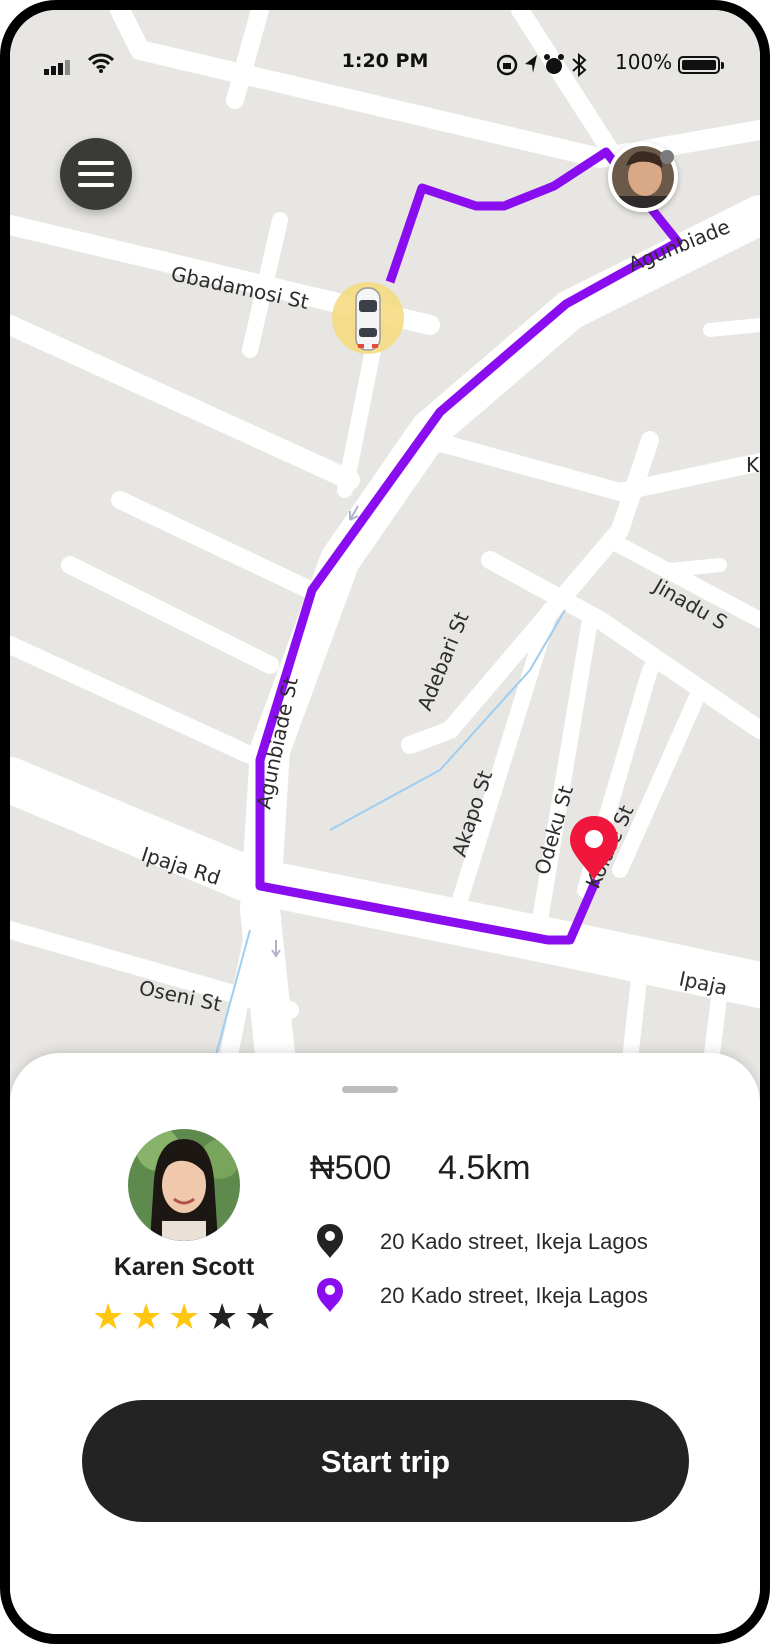 The image size is (770, 1644). I want to click on status-bar: 1:20 PM 100%, so click(385, 64).